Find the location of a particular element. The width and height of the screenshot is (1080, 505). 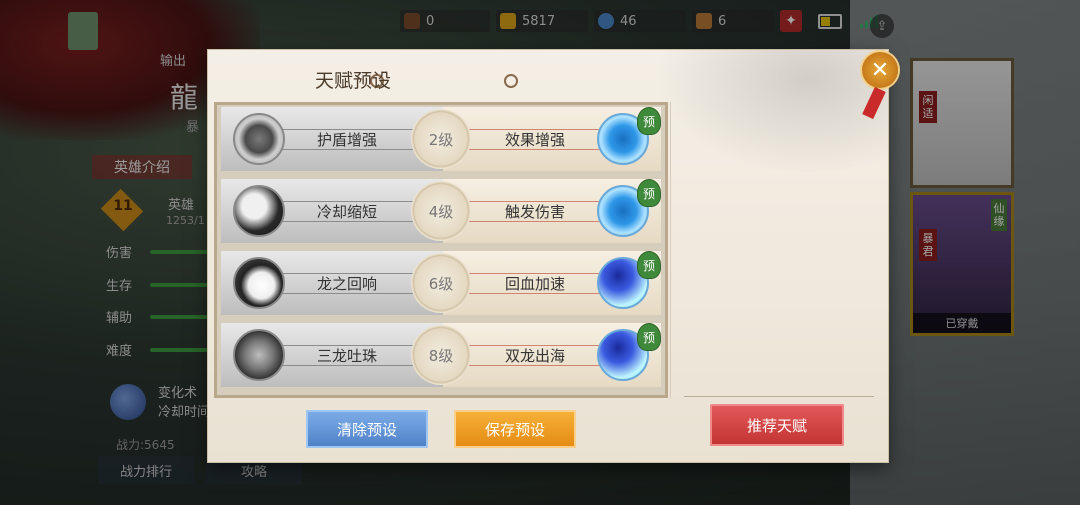

talent-level-badge: 4级 is located at coordinates (441, 211).